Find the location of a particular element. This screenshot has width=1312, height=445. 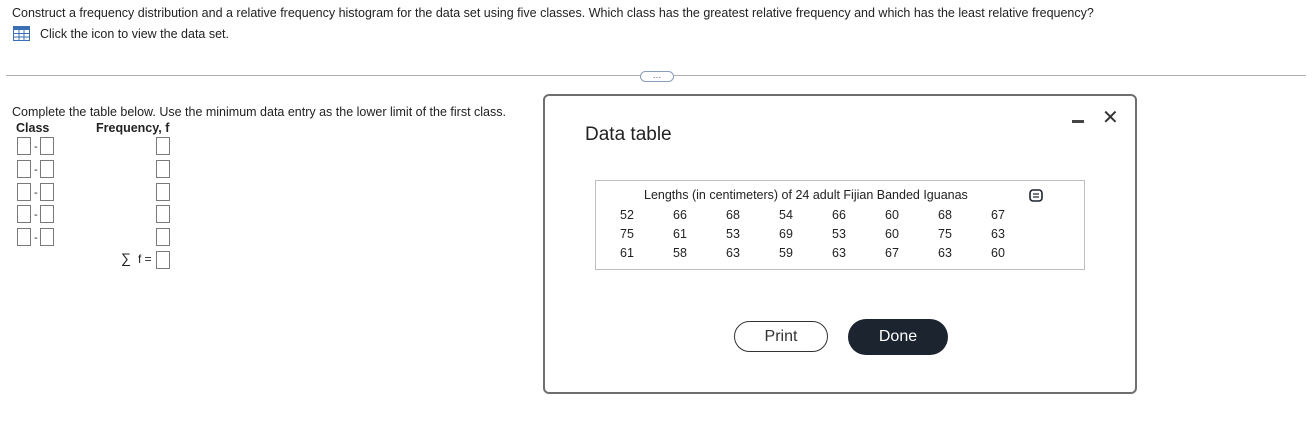

view-dataset-text: Click the icon to view the data set. is located at coordinates (134, 34).